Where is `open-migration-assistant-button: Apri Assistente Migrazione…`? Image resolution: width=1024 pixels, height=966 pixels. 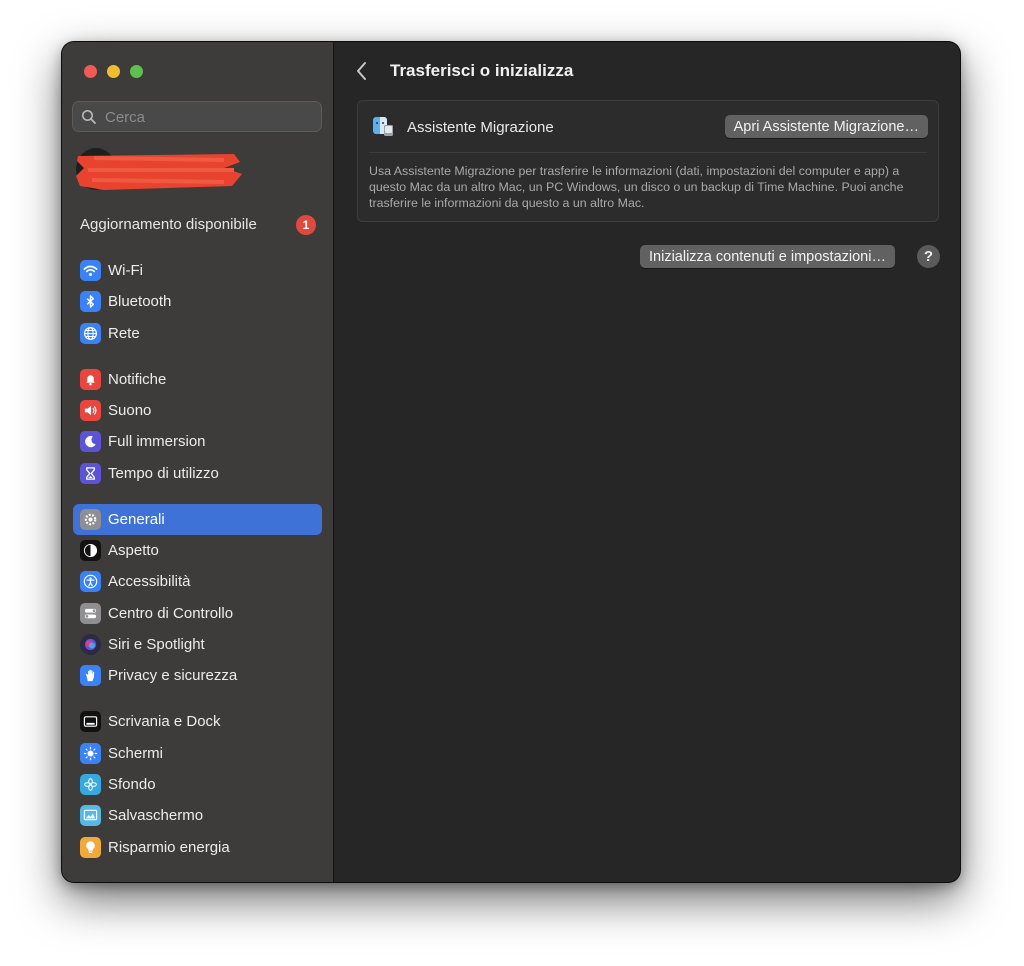 open-migration-assistant-button: Apri Assistente Migrazione… is located at coordinates (826, 126).